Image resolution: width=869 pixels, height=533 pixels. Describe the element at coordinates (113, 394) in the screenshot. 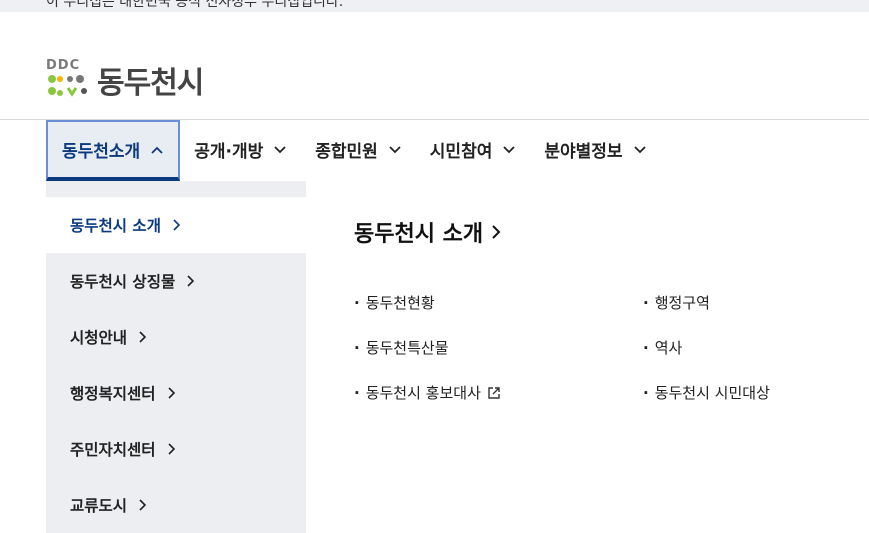

I see `lnb-item-label: 행정복지센터` at that location.